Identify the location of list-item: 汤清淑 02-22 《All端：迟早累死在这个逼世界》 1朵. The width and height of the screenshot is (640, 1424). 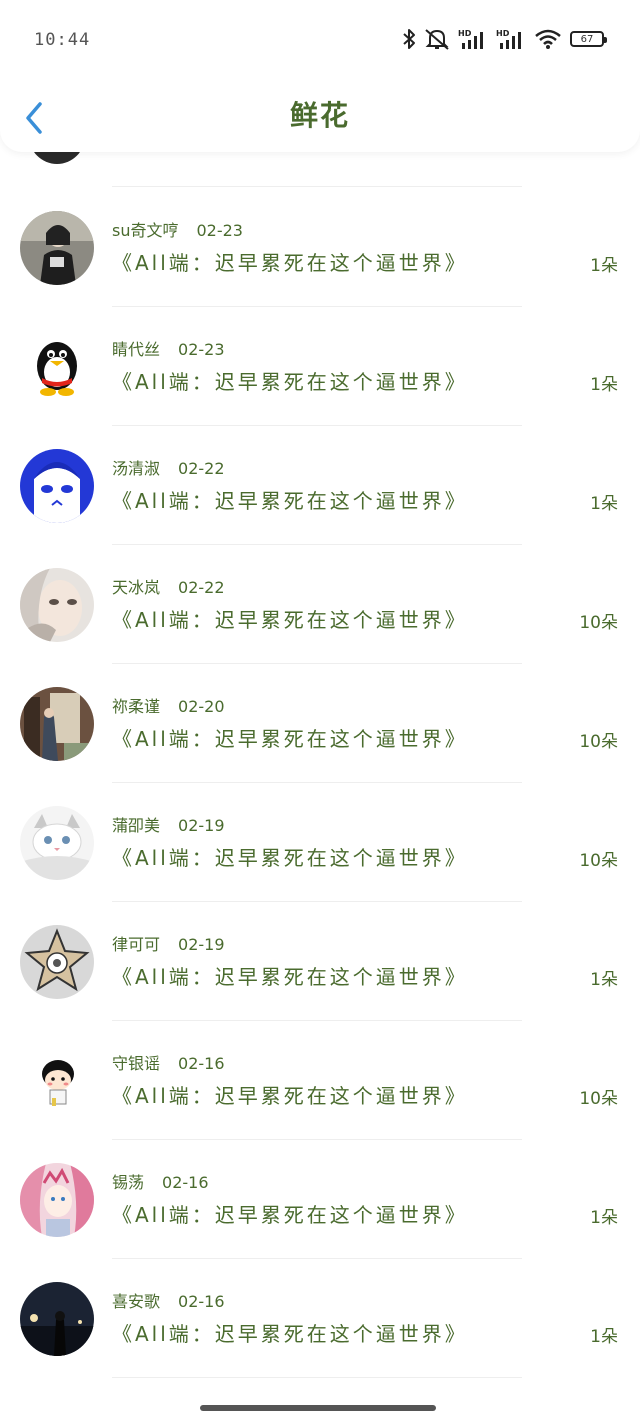
(320, 508).